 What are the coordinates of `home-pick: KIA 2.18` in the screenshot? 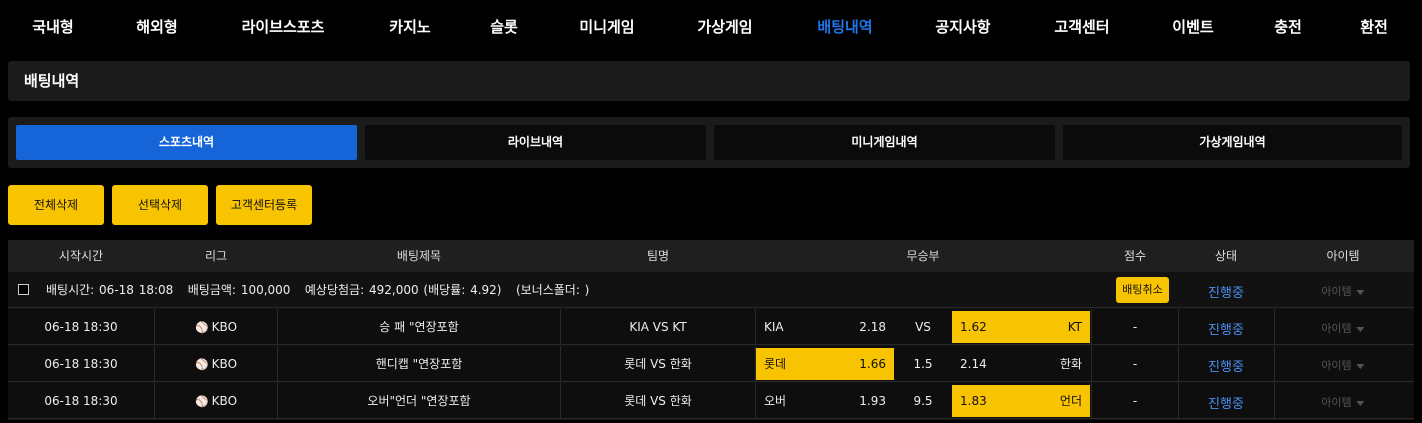 It's located at (825, 327).